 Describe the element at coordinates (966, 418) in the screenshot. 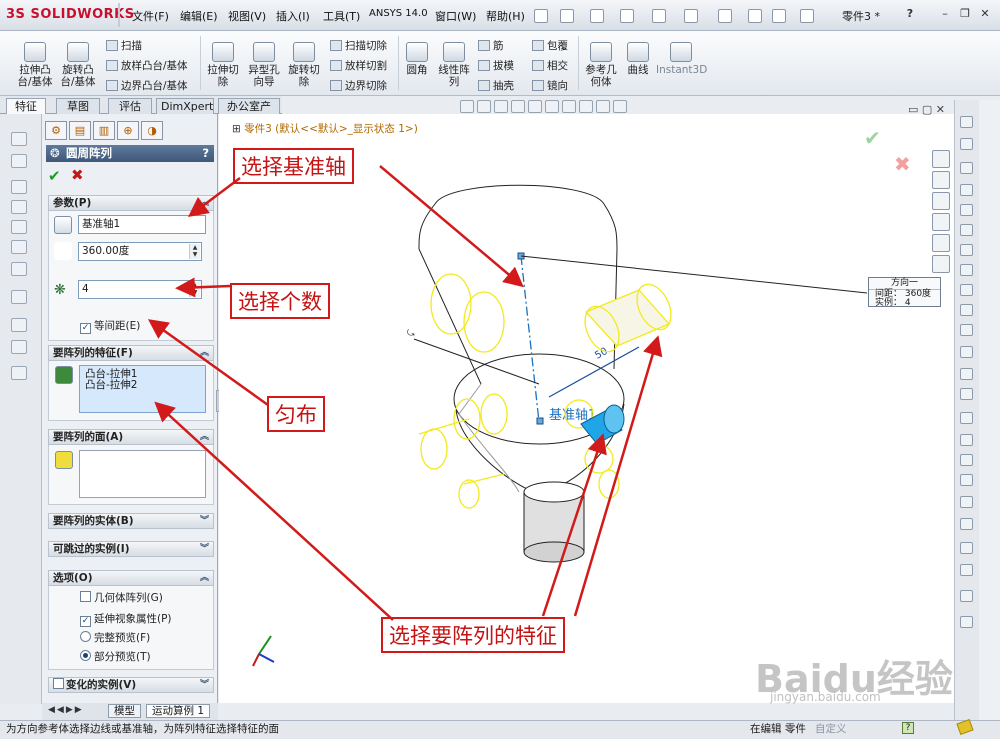

I see `trim-icon` at that location.